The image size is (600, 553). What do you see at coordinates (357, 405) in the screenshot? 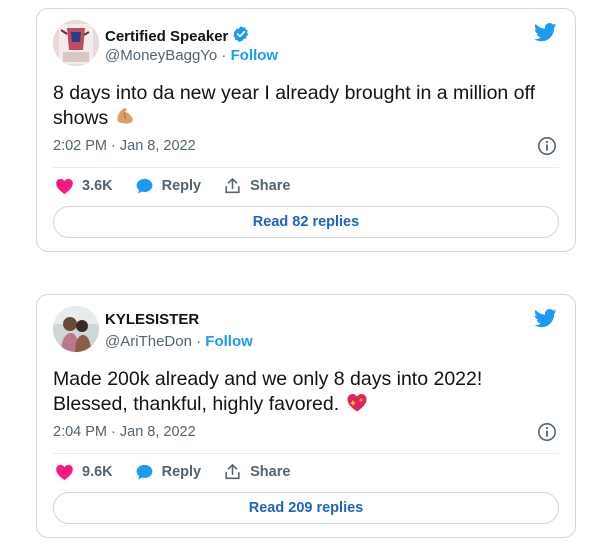
I see `sparkling-heart-emoji-icon` at bounding box center [357, 405].